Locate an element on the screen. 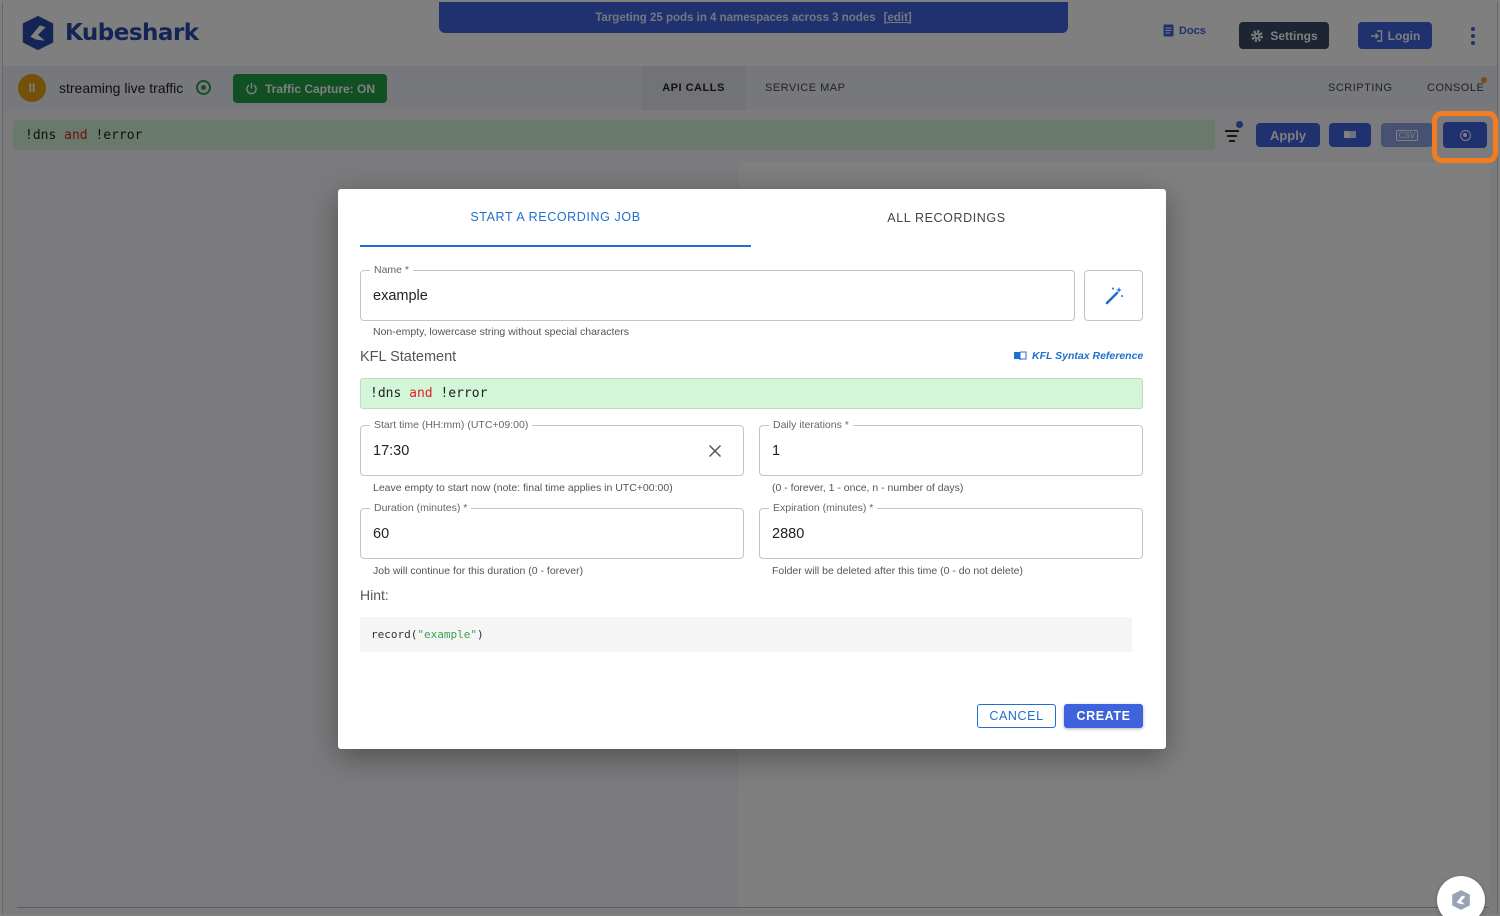 The width and height of the screenshot is (1500, 916). kfl-query-suffix: !error is located at coordinates (460, 393).